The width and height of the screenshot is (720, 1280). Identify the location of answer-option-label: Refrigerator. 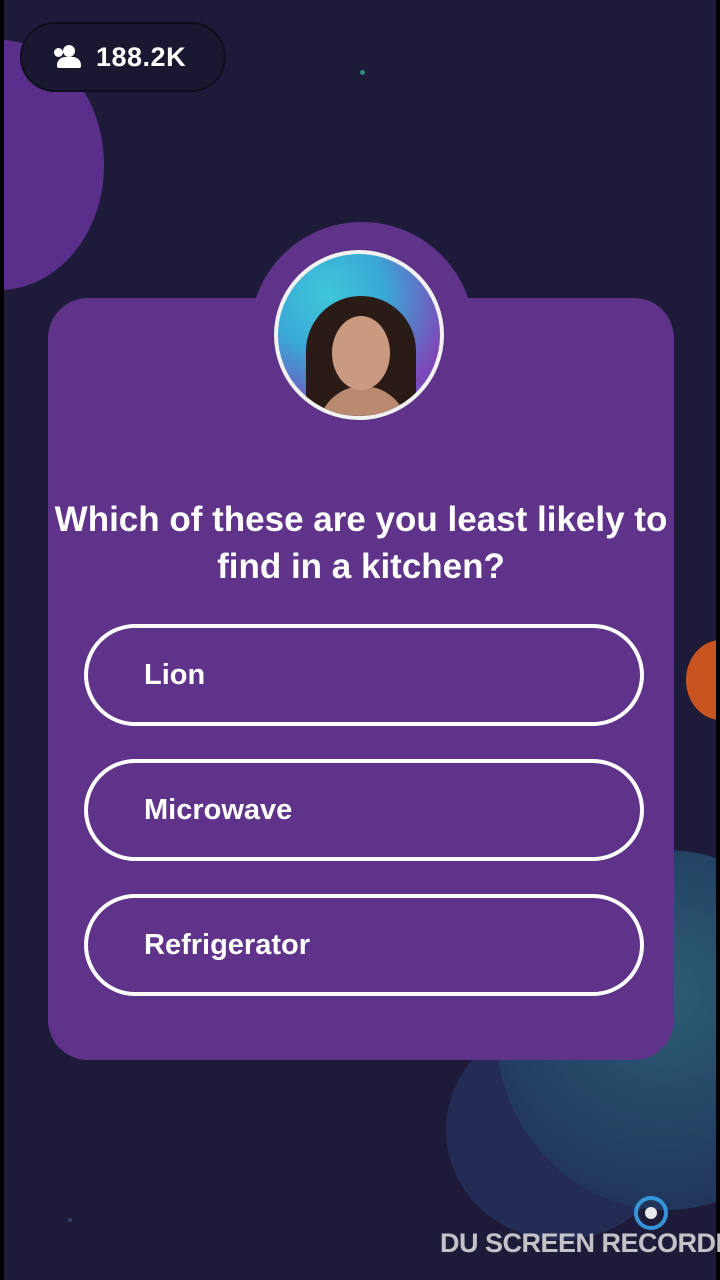
(227, 944).